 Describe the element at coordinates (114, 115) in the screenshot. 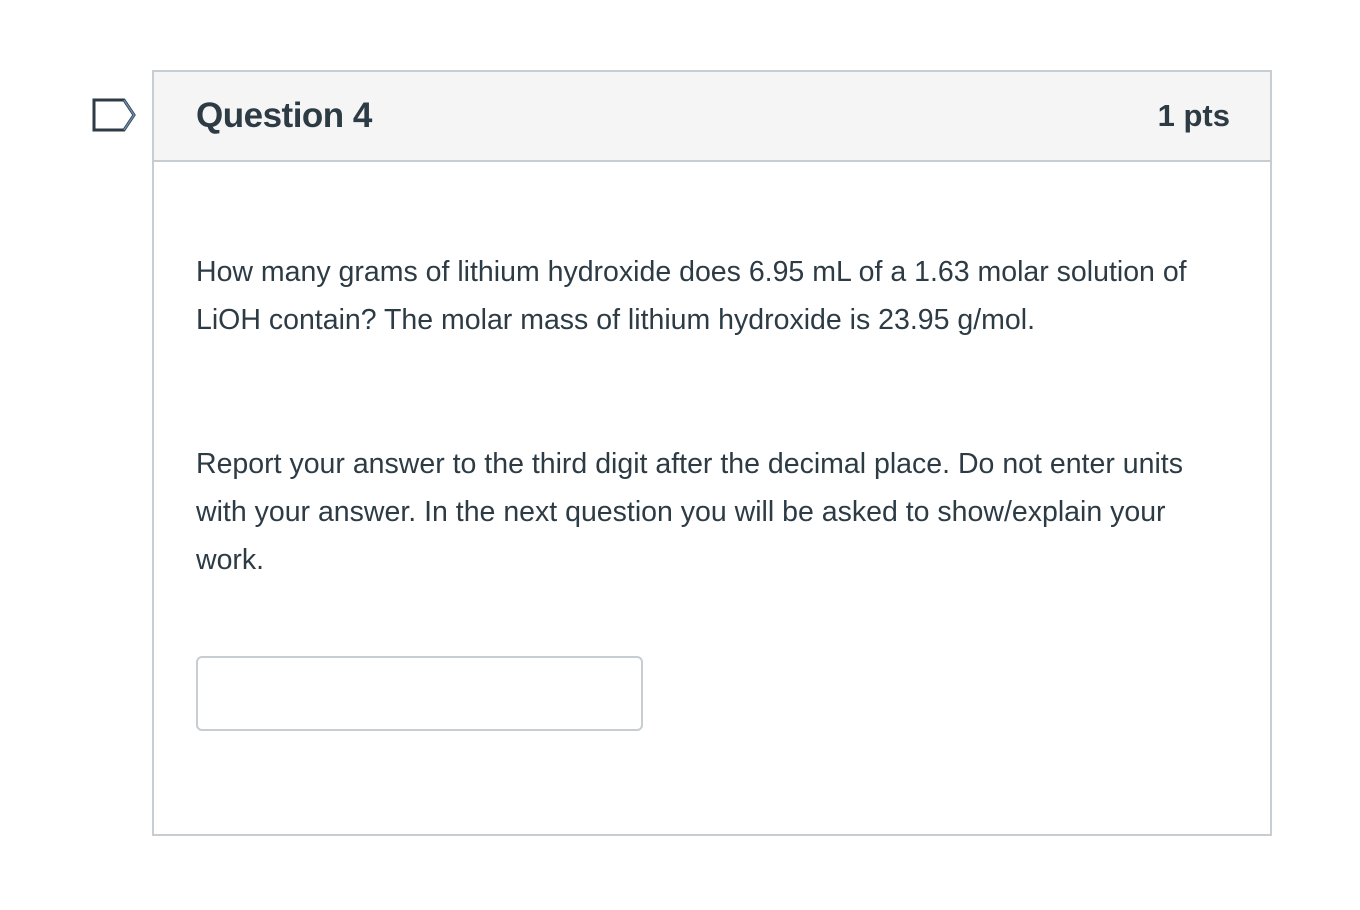

I see `flag-question-icon` at that location.